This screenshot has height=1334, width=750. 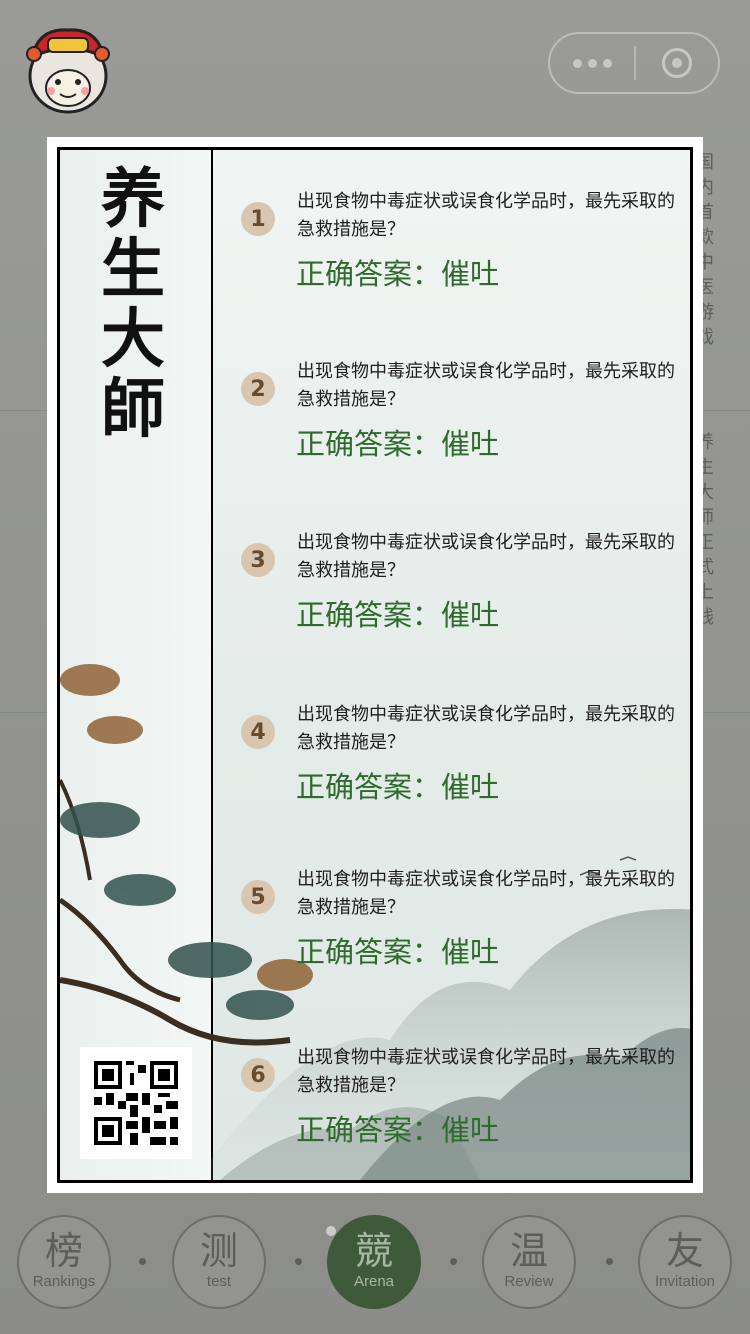 I want to click on nav-review-label: Review, so click(x=529, y=1281).